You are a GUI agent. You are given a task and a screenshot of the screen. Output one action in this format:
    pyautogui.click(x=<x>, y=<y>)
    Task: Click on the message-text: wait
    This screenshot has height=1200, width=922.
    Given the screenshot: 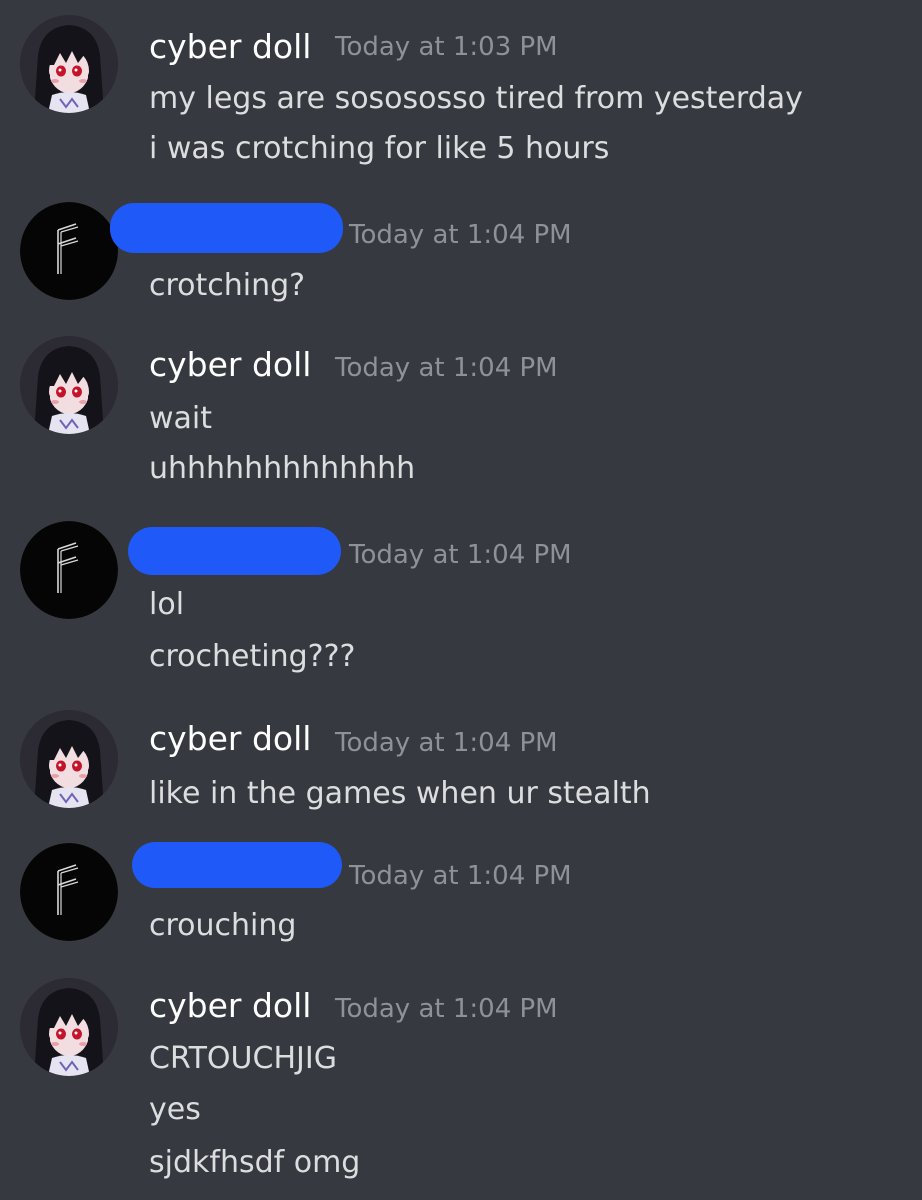 What is the action you would take?
    pyautogui.click(x=181, y=418)
    